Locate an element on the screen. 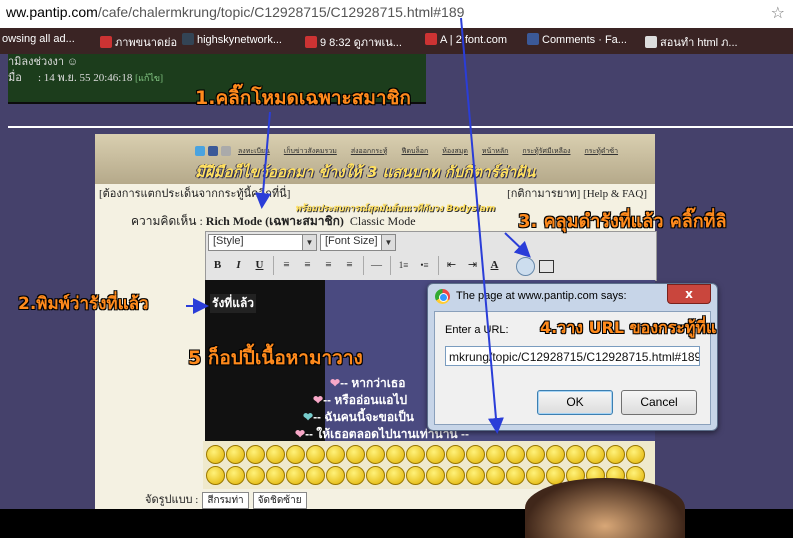 The width and height of the screenshot is (793, 538). justify-button: ≡ is located at coordinates (349, 265).